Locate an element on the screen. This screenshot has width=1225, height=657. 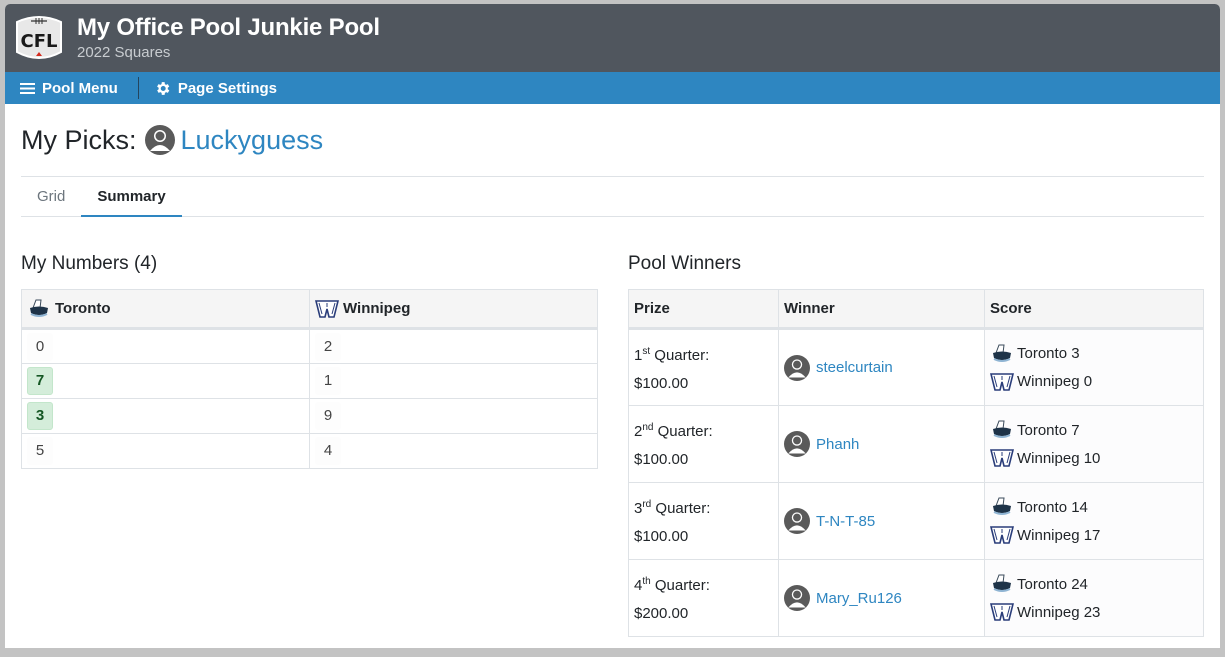
pool-subtitle: 2022 Squares is located at coordinates (124, 52).